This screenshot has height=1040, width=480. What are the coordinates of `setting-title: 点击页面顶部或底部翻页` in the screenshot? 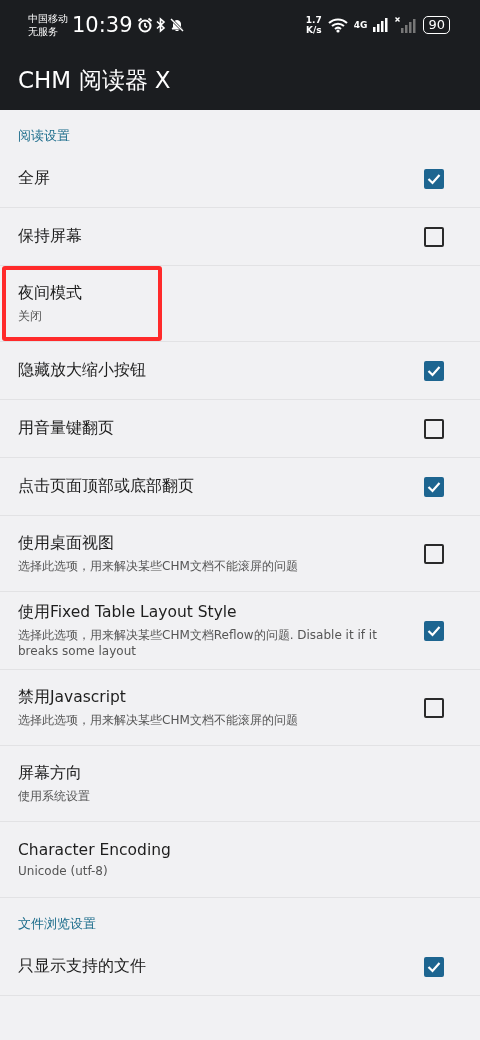 It's located at (106, 486).